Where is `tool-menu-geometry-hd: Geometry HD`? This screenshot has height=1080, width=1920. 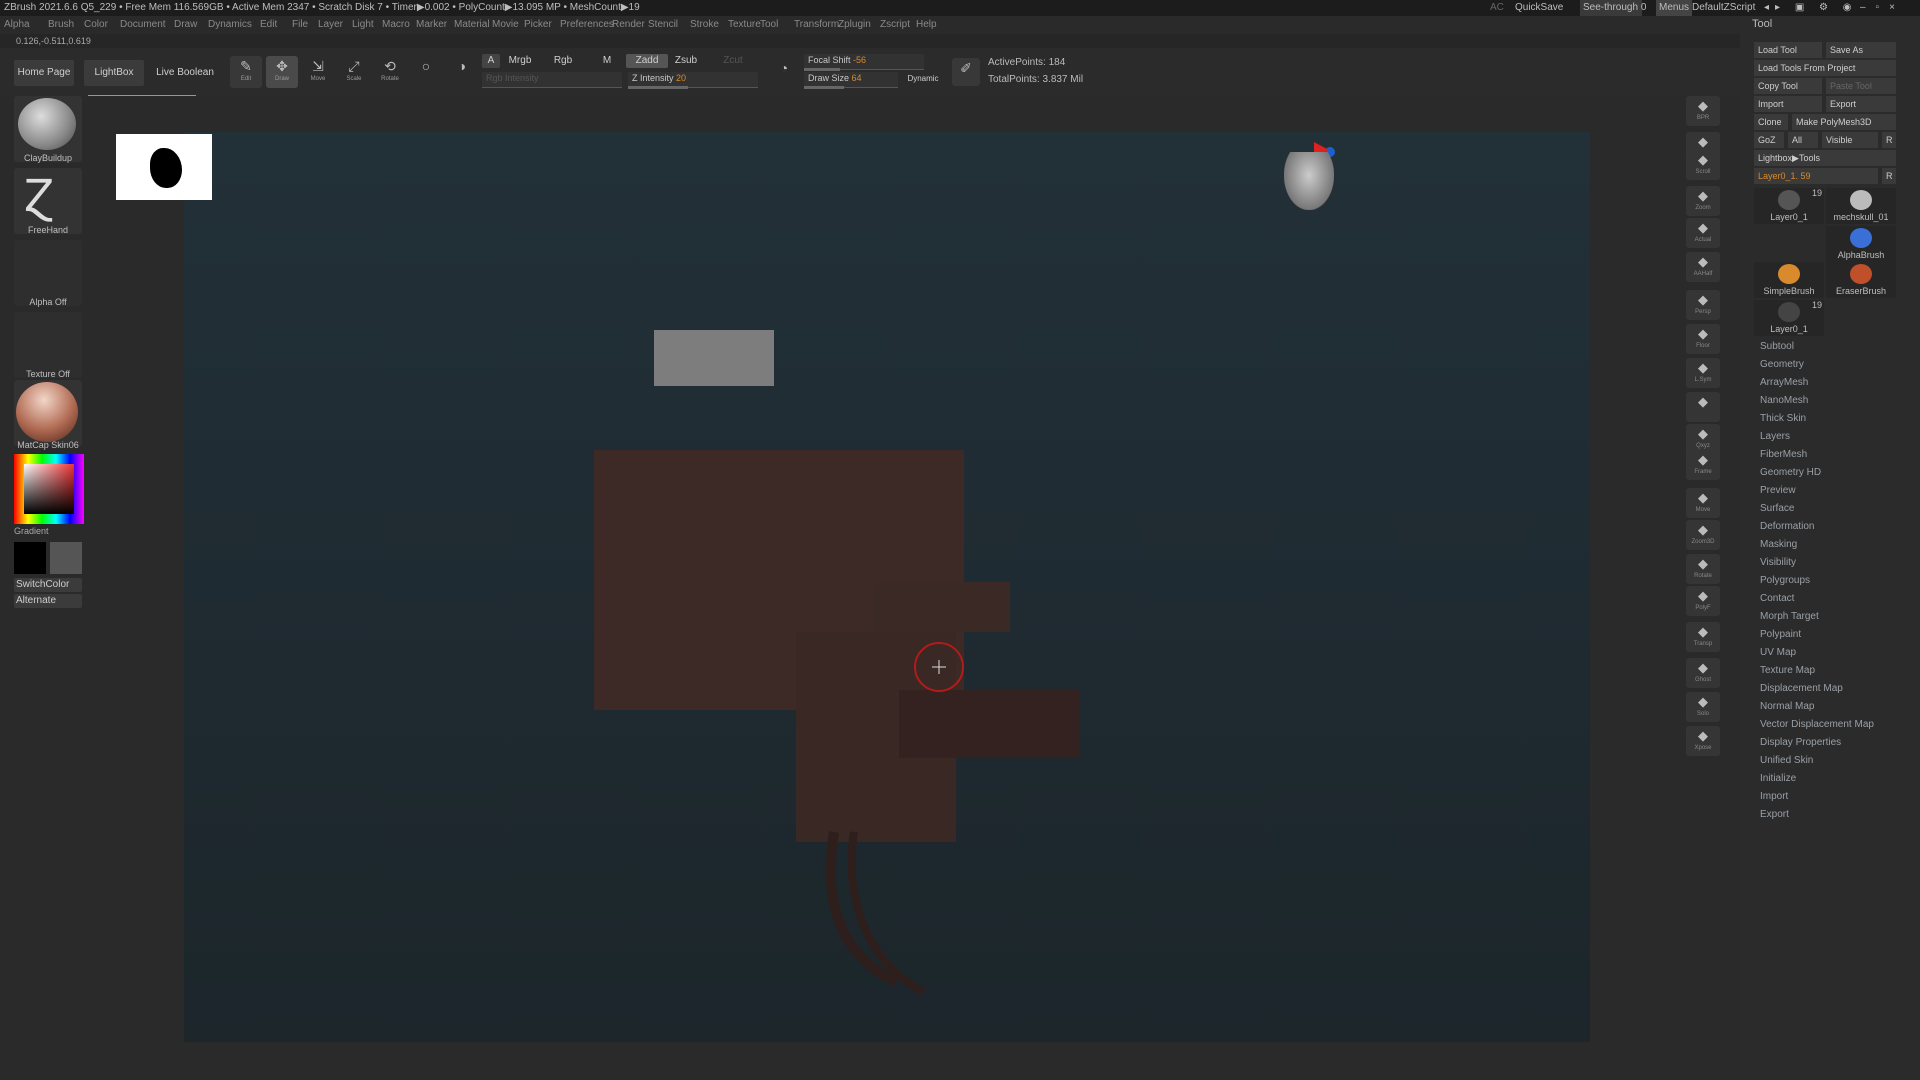 tool-menu-geometry-hd: Geometry HD is located at coordinates (1790, 473).